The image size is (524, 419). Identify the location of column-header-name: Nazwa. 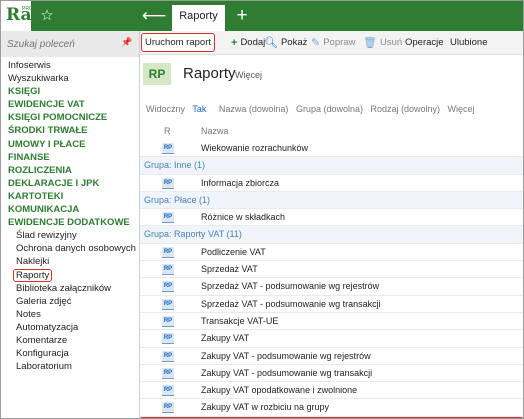
(215, 131).